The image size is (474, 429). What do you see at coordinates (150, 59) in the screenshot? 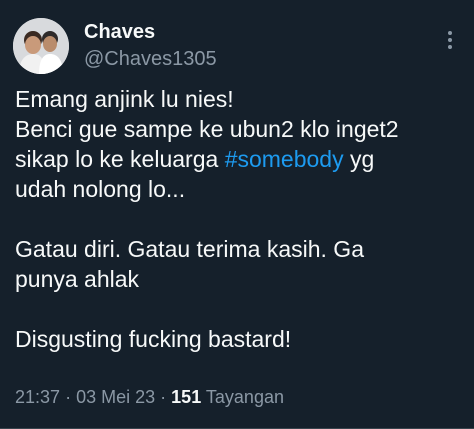
I see `author-handle: @Chaves1305` at bounding box center [150, 59].